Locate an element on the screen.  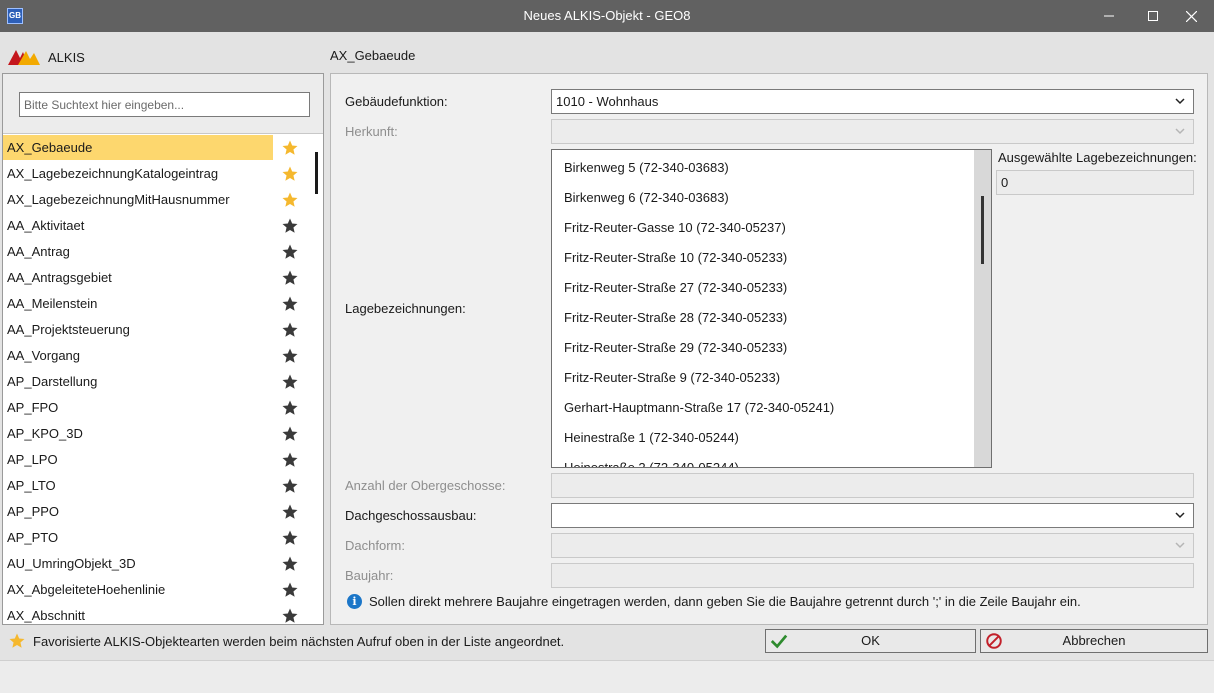
lagebezeichnung-item: Birkenweg 6 (72-340-03683) is located at coordinates (771, 198).